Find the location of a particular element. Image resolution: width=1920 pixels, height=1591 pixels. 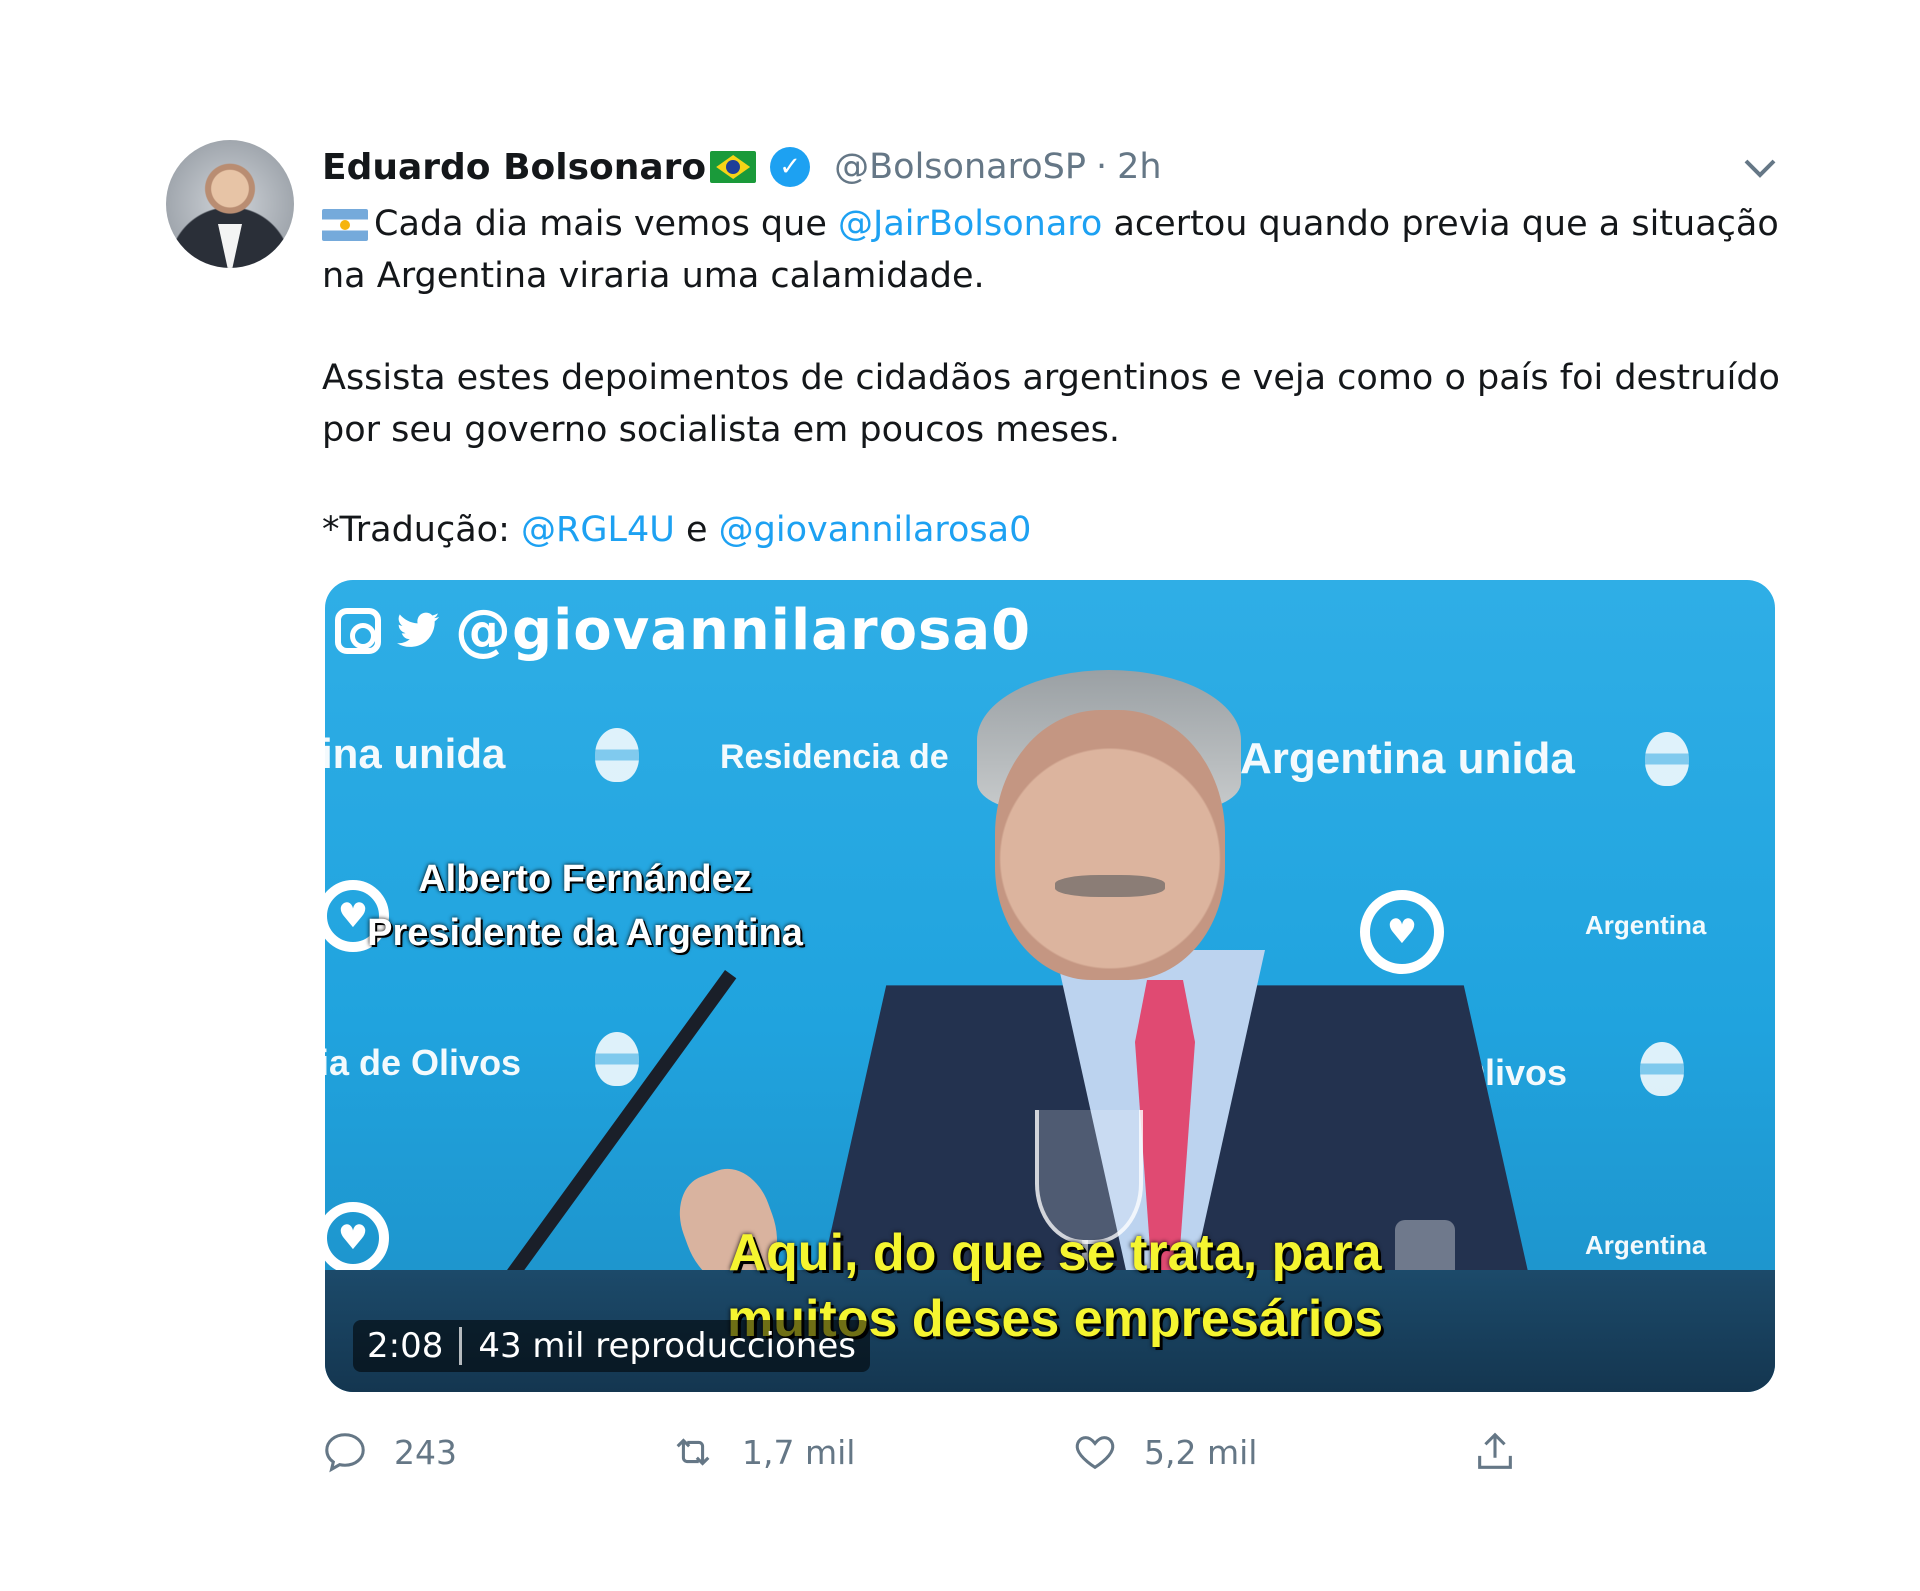

speaker-name: Alberto Fernández is located at coordinates (585, 879).